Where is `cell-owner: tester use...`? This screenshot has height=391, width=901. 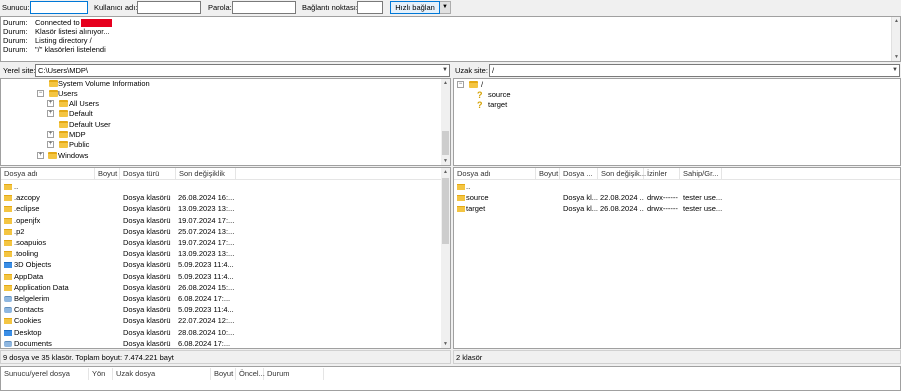
cell-owner: tester use... is located at coordinates (703, 209).